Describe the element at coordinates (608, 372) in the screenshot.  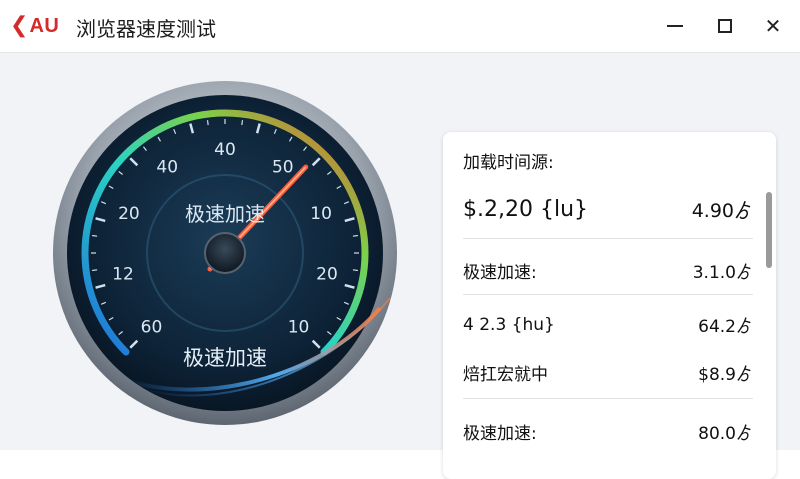
I see `stat-row: 焙扛宏就中 $8.9ゟ` at that location.